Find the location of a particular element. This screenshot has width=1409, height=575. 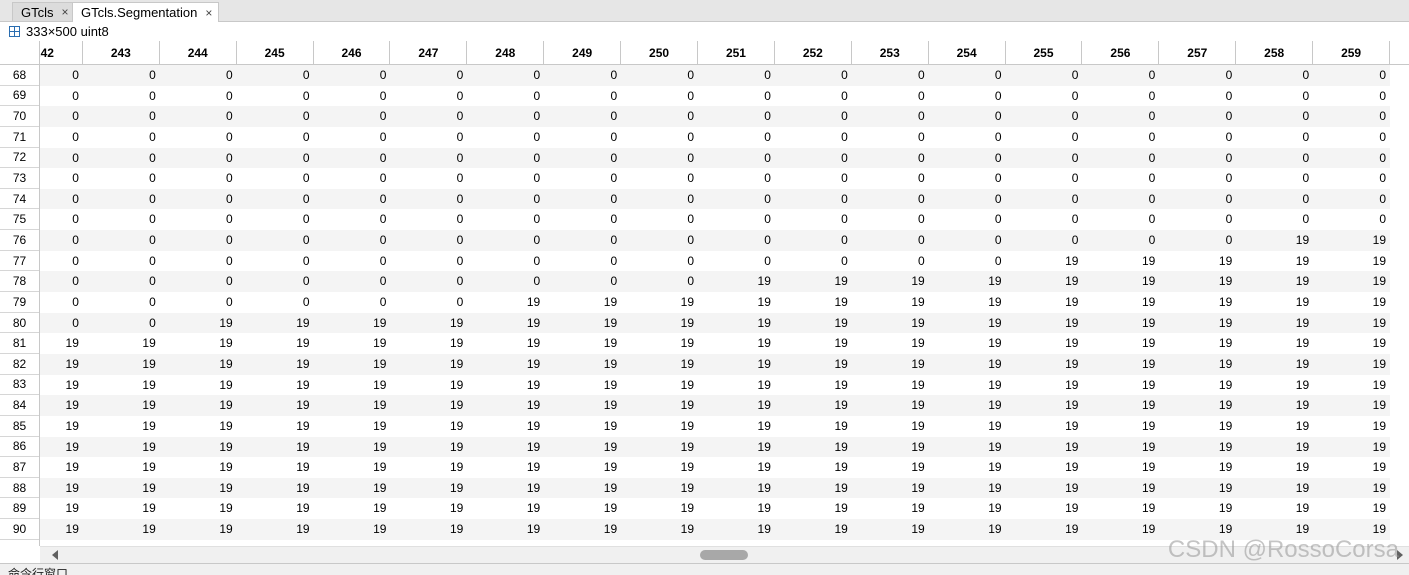

row-header: 84 is located at coordinates (19, 405).